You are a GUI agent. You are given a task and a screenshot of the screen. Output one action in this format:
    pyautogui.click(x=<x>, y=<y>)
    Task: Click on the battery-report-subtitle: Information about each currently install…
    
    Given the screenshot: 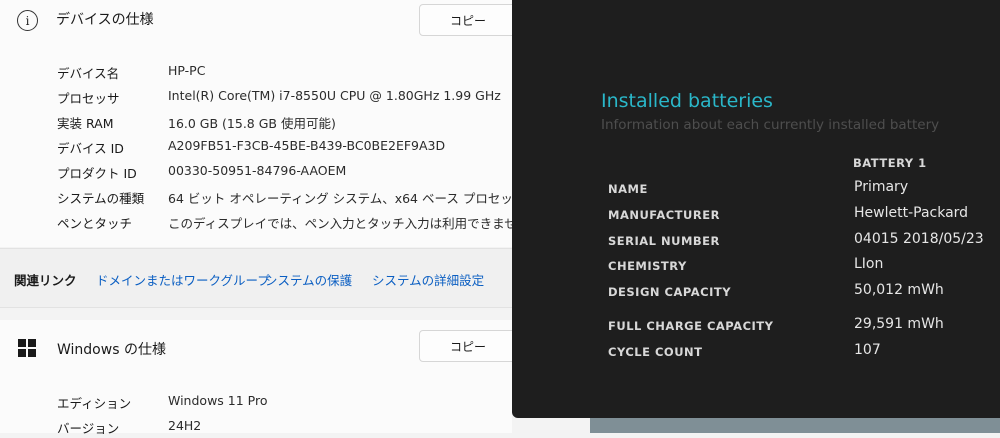 What is the action you would take?
    pyautogui.click(x=770, y=125)
    